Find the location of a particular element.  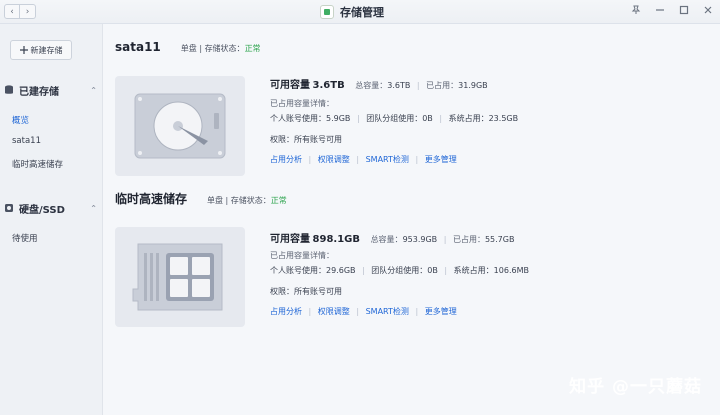

app-icon is located at coordinates (327, 12).